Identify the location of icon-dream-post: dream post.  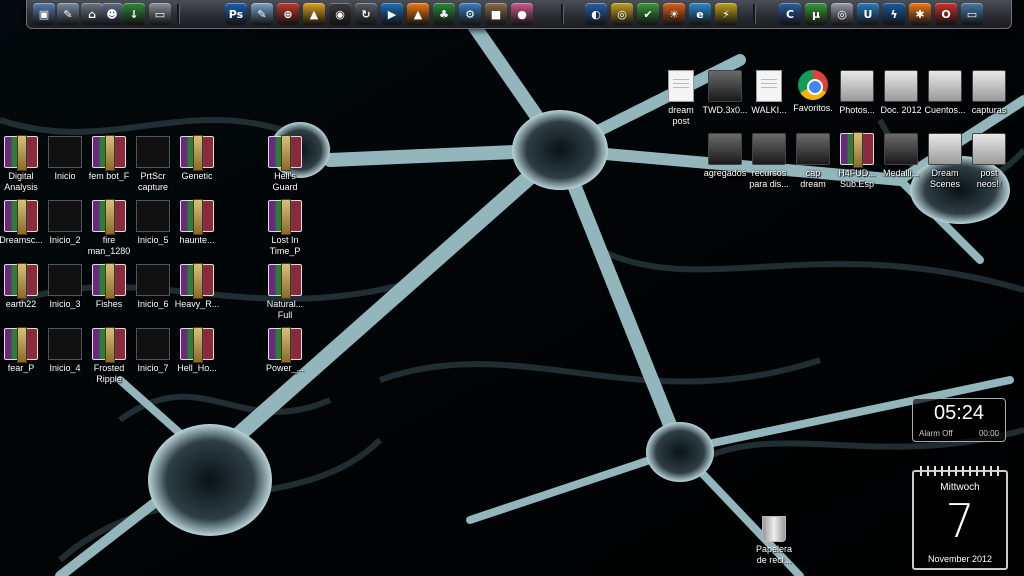
(681, 98).